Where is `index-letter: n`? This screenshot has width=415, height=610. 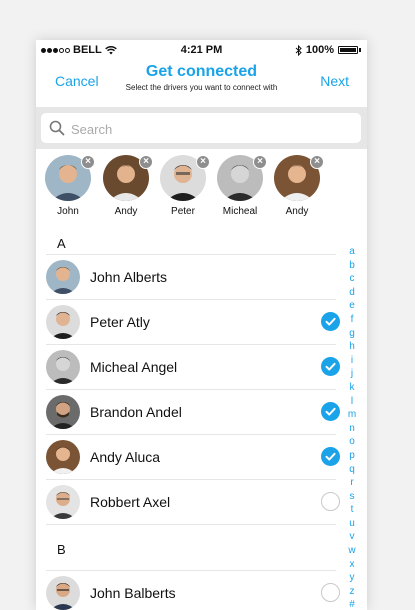
index-letter: n is located at coordinates (352, 429).